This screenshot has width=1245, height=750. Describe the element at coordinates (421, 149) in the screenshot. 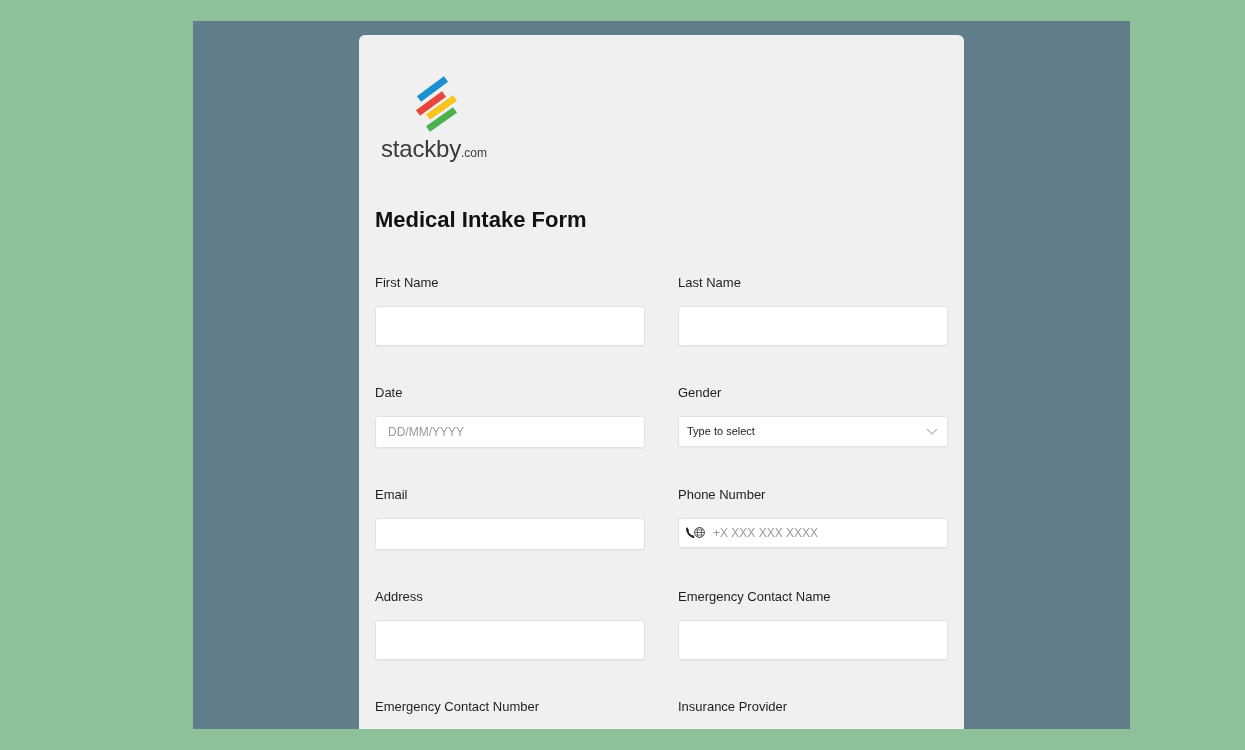

I see `logo-wordmark: stackby` at that location.